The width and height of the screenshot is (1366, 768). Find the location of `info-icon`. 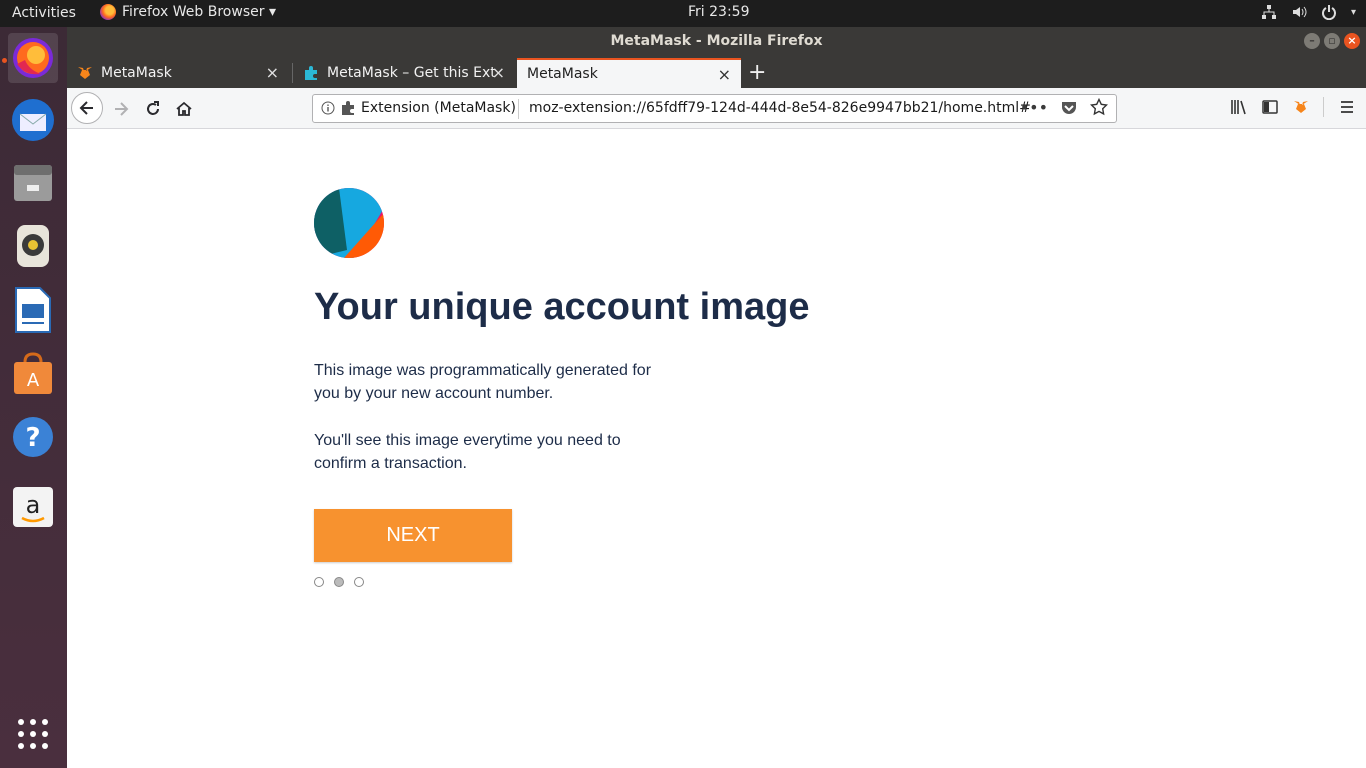

info-icon is located at coordinates (328, 108).